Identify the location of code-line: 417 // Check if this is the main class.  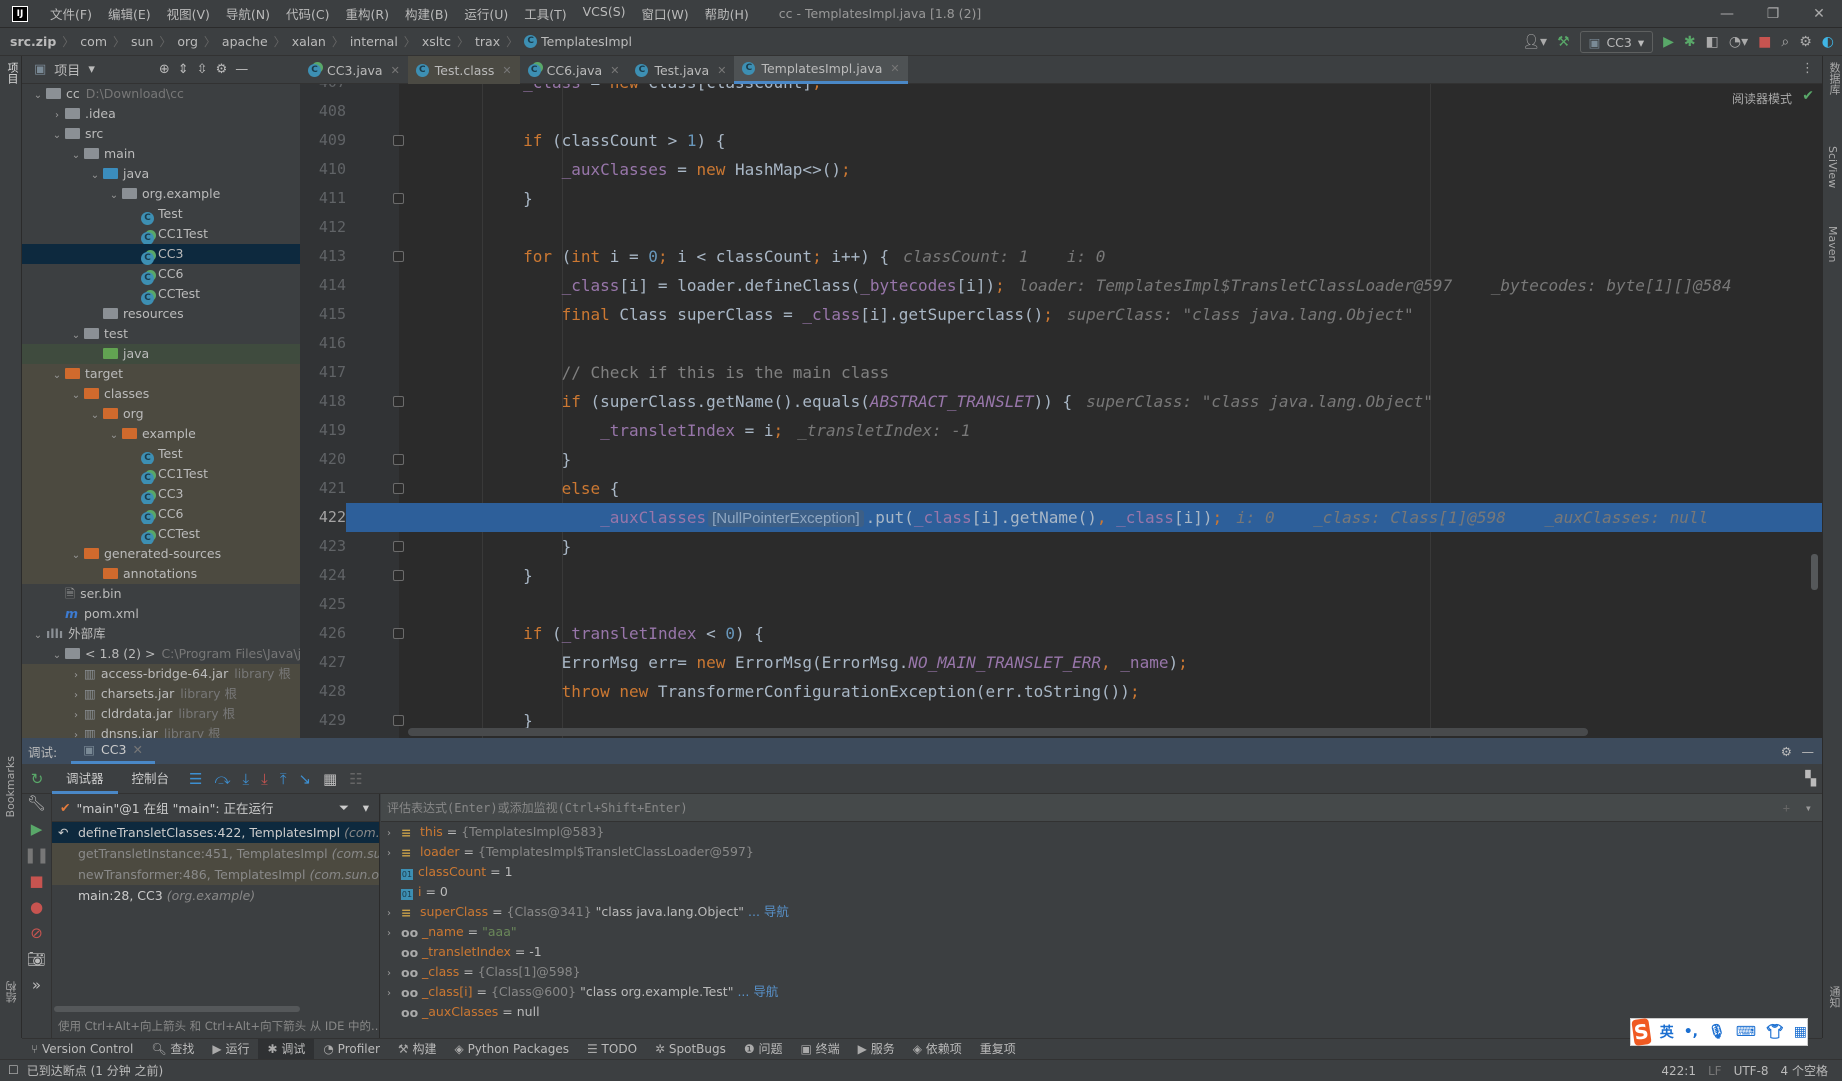
(1061, 372).